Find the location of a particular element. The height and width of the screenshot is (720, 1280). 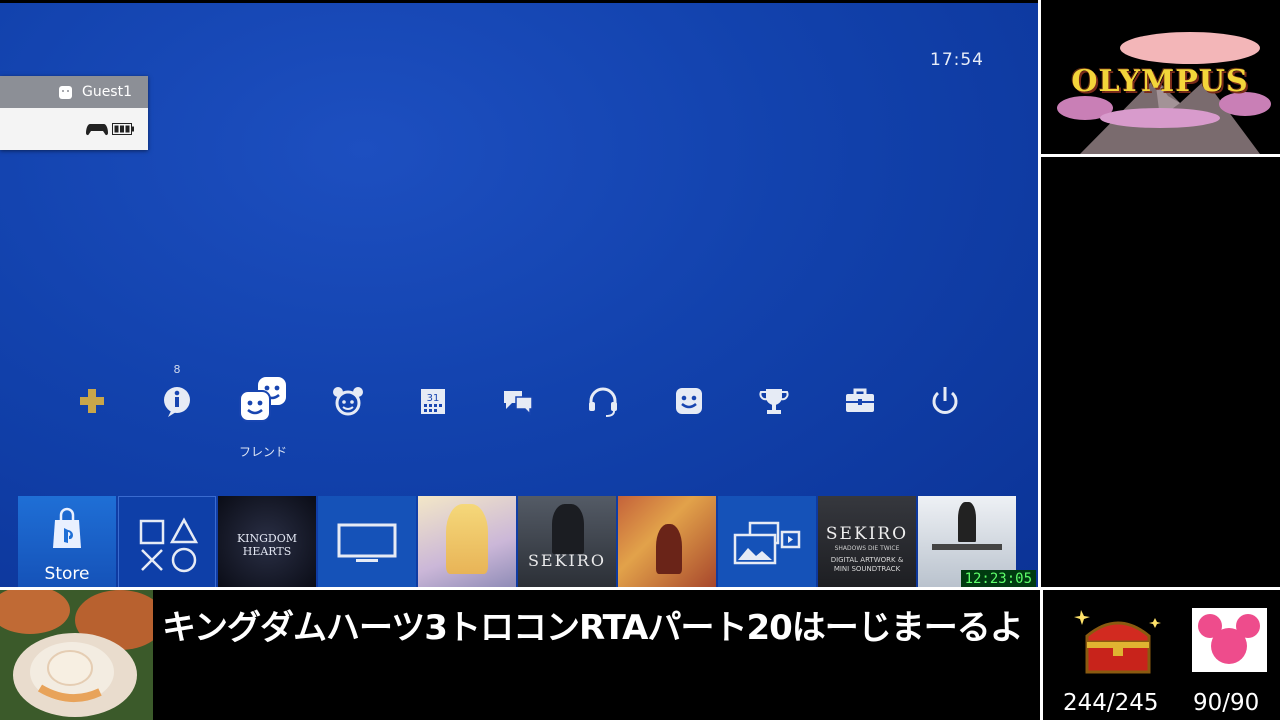

treasure-count: 244/245 is located at coordinates (1111, 703).